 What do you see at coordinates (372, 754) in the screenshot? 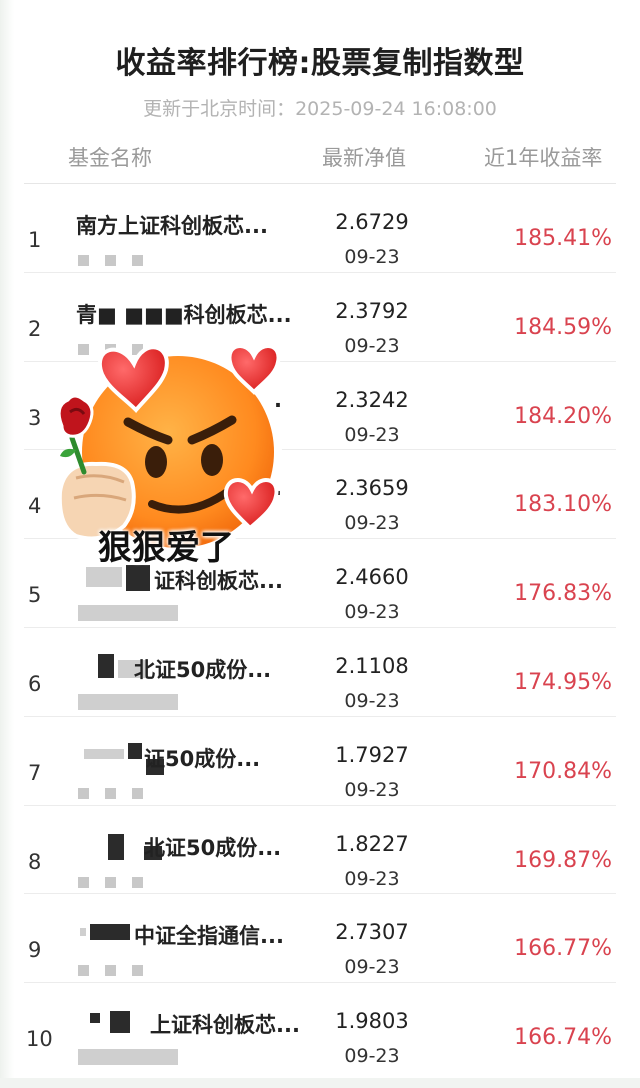
I see `latest-nav: 1.7927` at bounding box center [372, 754].